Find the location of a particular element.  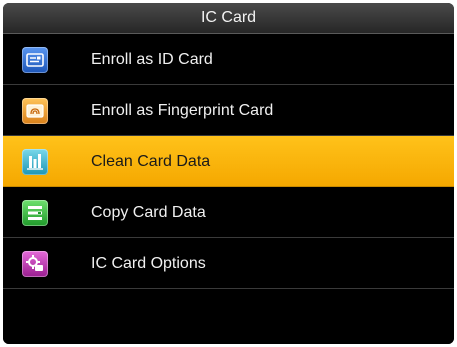

screen-title: IC Card is located at coordinates (228, 17).